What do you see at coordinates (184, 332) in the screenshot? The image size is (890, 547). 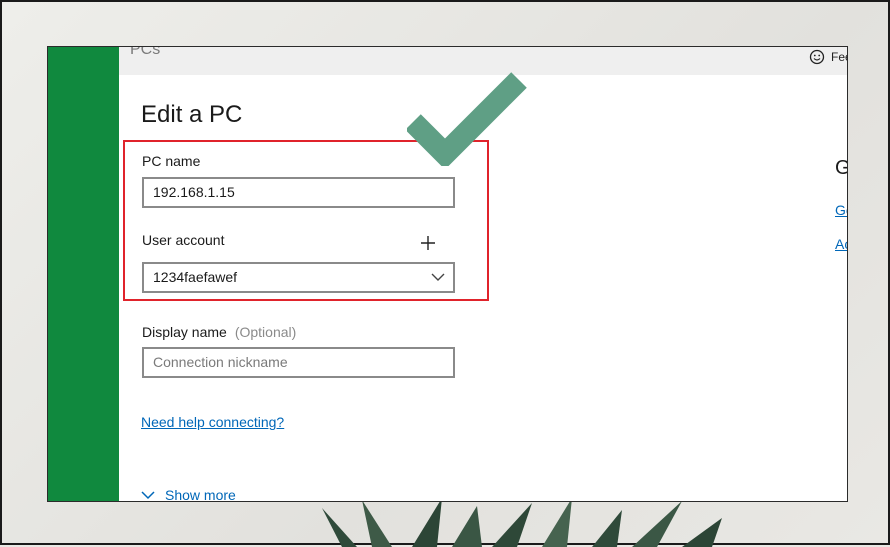 I see `display-name-label-text: Display name` at bounding box center [184, 332].